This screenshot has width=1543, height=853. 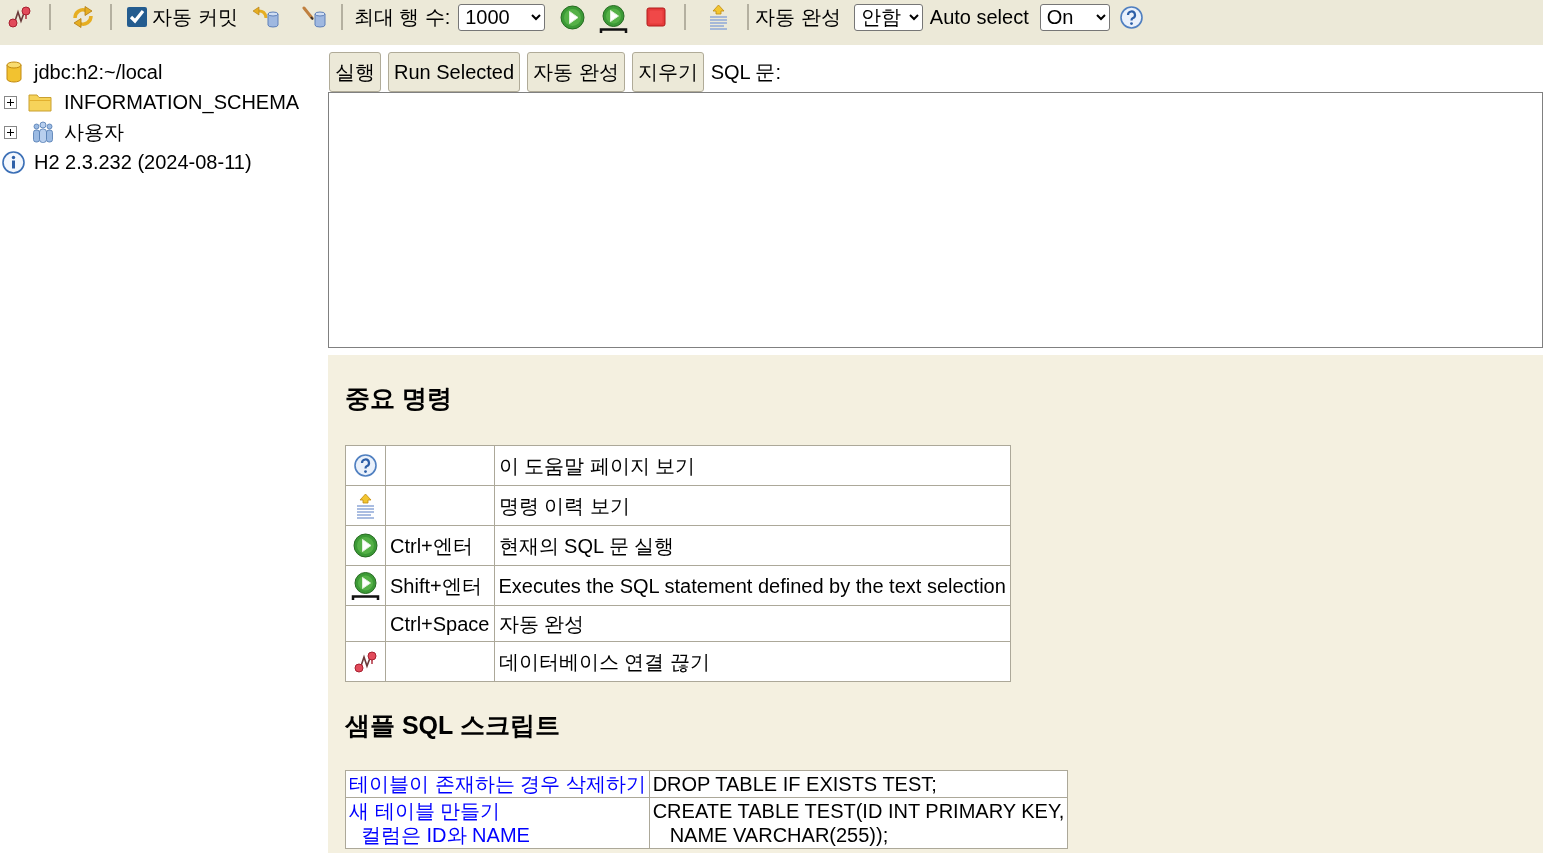 I want to click on sql-cell: CREATE TABLE TEST(ID INT PRIMARY KEY, NAME VARCHAR(255));, so click(x=858, y=823).